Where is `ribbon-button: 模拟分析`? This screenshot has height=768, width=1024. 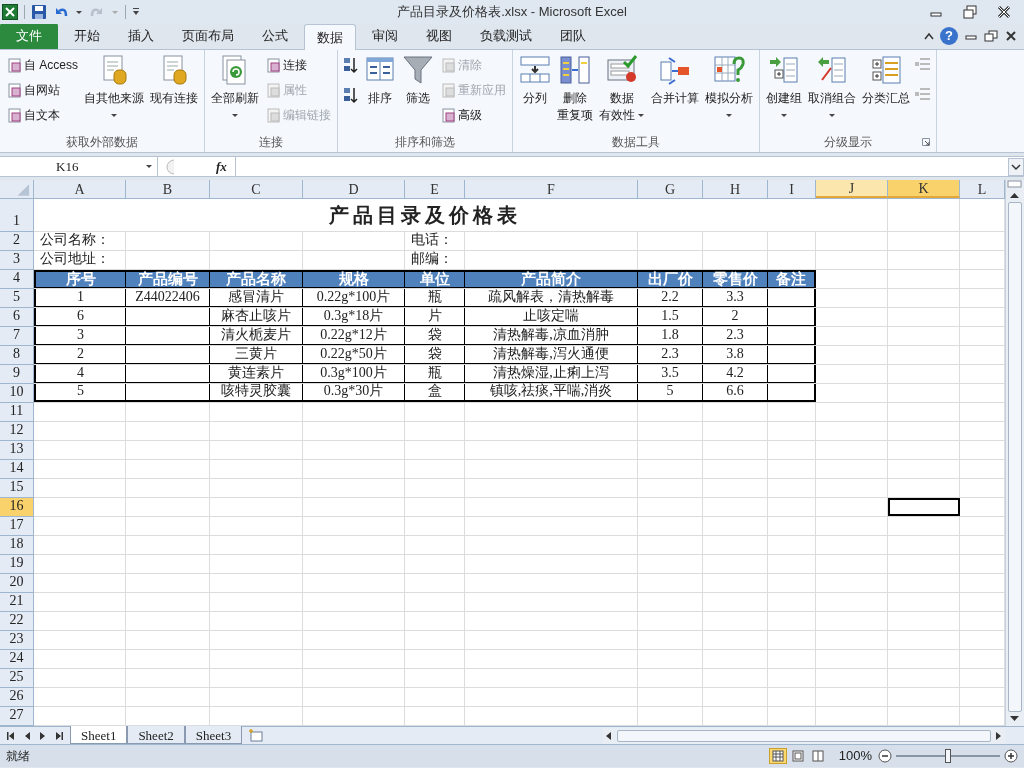 ribbon-button: 模拟分析 is located at coordinates (729, 89).